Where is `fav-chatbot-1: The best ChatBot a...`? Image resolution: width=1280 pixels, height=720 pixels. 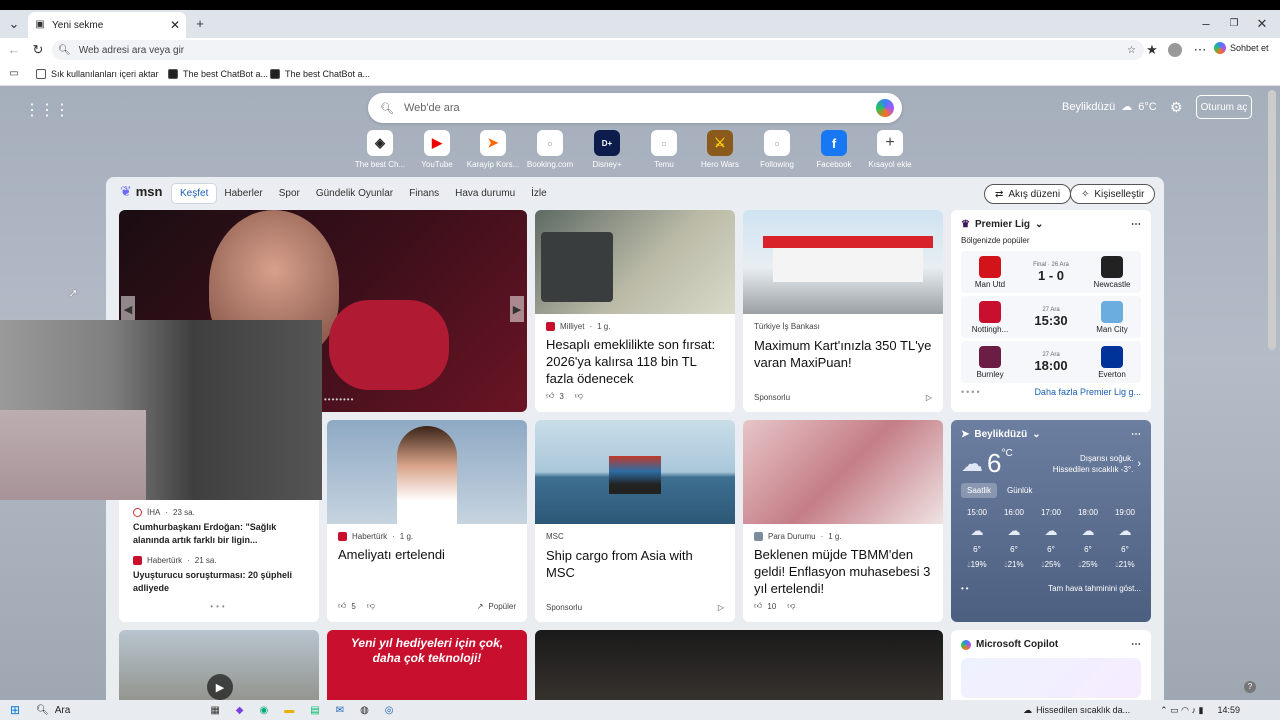
fav-chatbot-1: The best ChatBot a... is located at coordinates (218, 74).